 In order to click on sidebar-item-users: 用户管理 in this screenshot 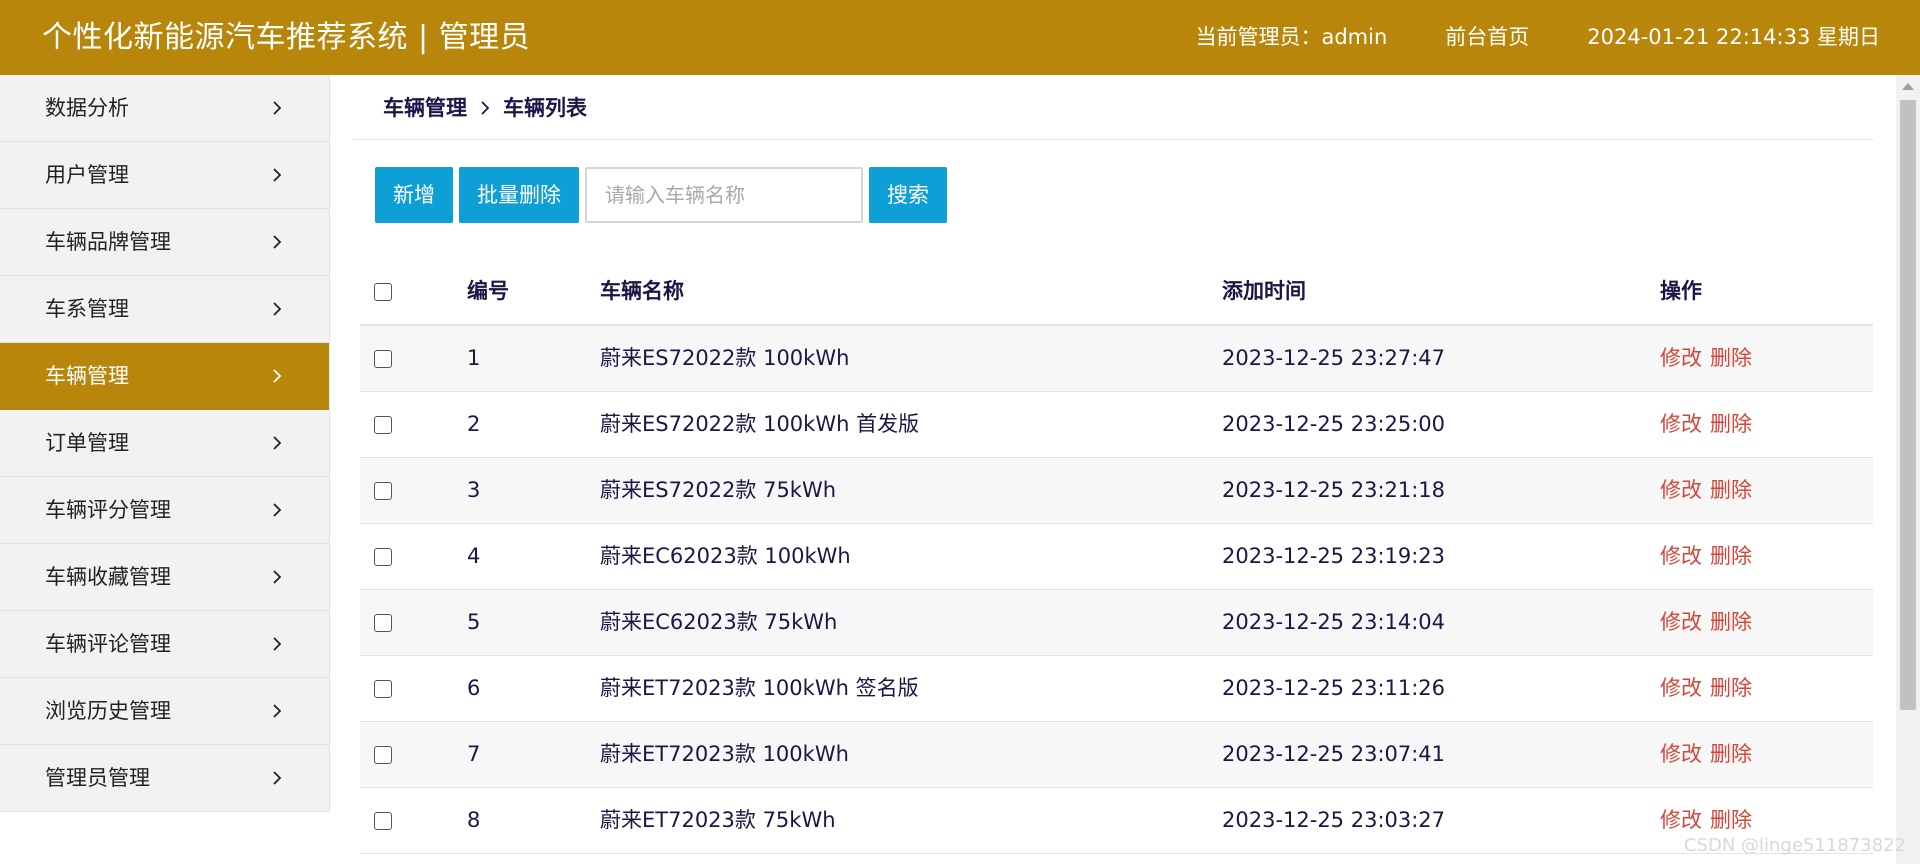, I will do `click(164, 175)`.